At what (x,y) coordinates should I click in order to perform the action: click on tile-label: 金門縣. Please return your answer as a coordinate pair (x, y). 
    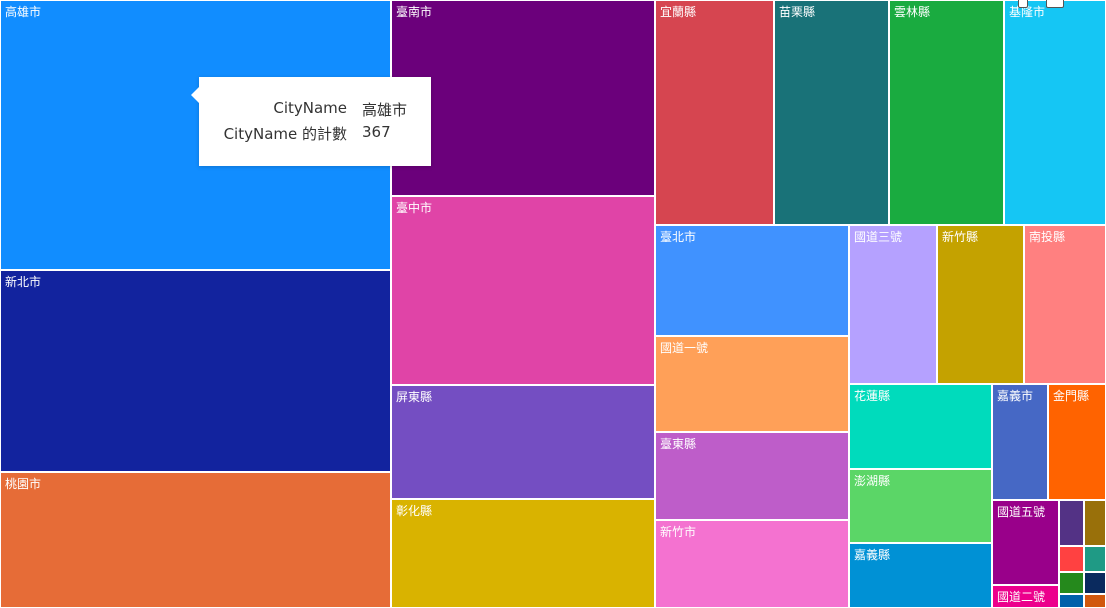
    Looking at the image, I should click on (1071, 396).